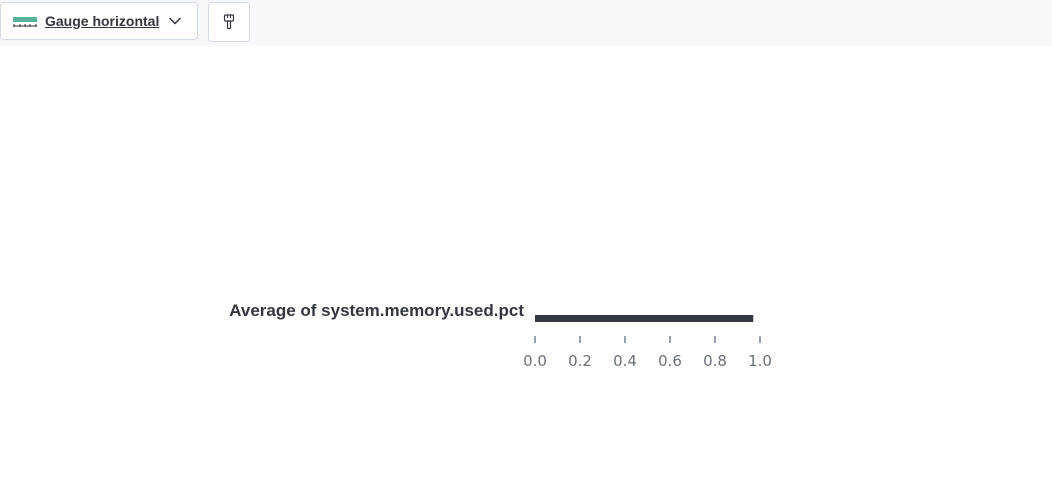  I want to click on style-settings-button, so click(229, 22).